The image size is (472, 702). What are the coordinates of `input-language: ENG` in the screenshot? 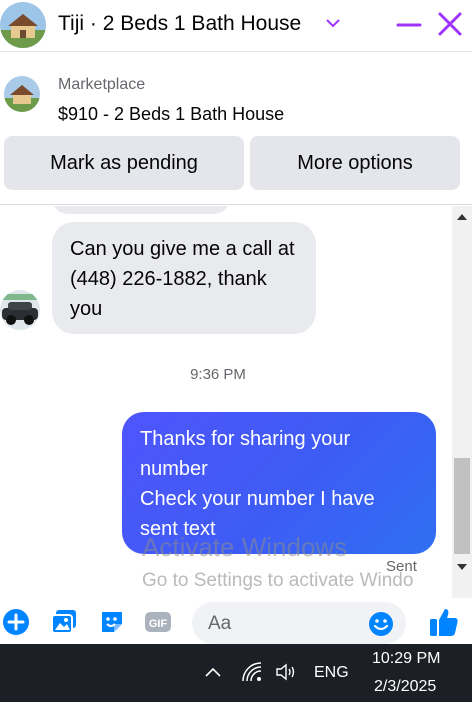 It's located at (331, 673).